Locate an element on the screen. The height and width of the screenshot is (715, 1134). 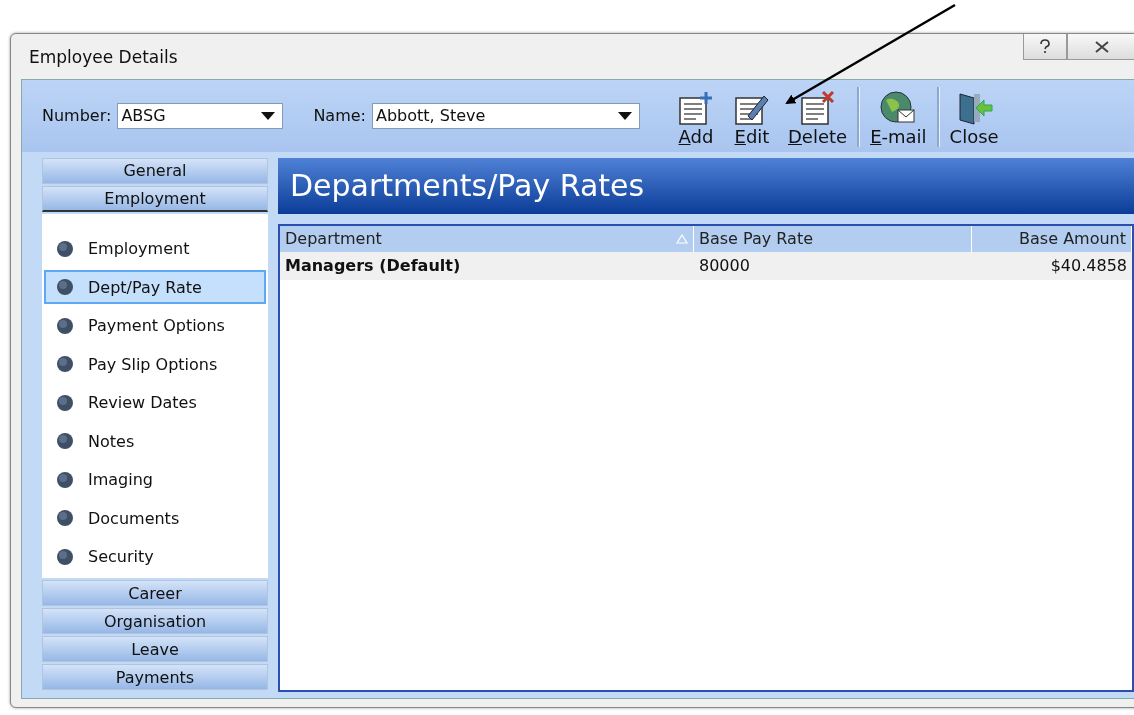
nav-item: Pay Slip Options is located at coordinates (155, 364).